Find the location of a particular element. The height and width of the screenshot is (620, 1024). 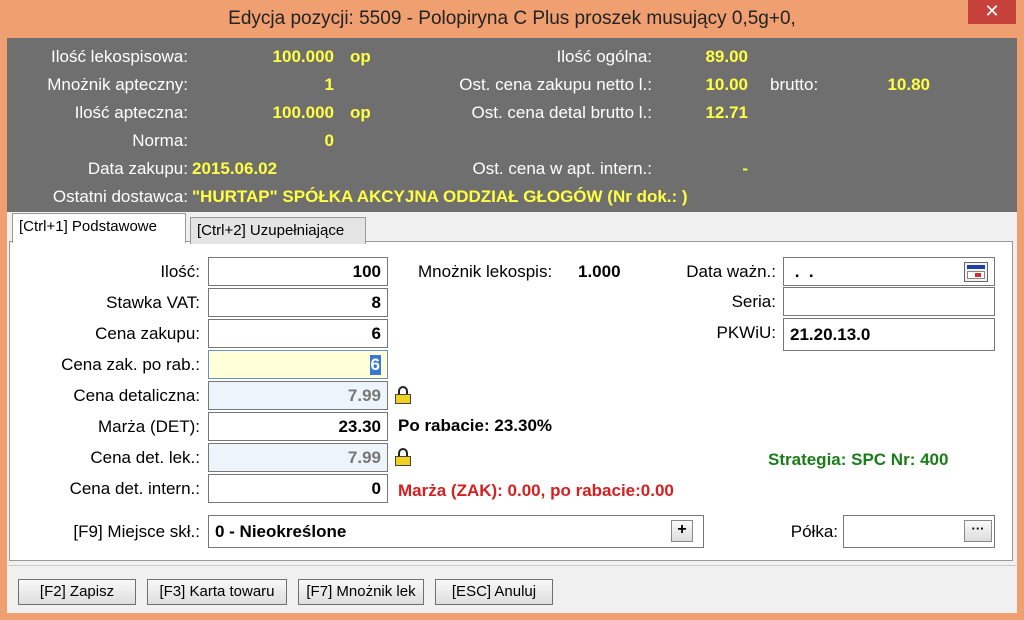

ost-cena-apt-value: - is located at coordinates (745, 168).